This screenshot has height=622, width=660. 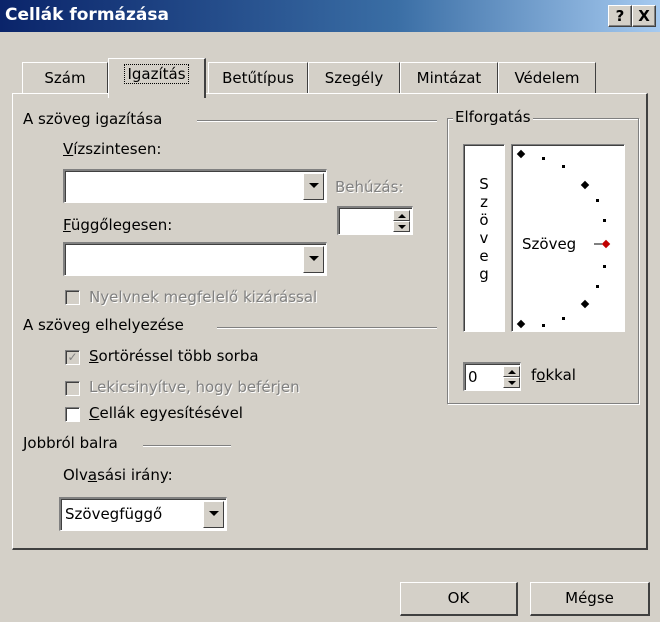 I want to click on wrap-text-label: Sortöréssel több sorba, so click(x=174, y=356).